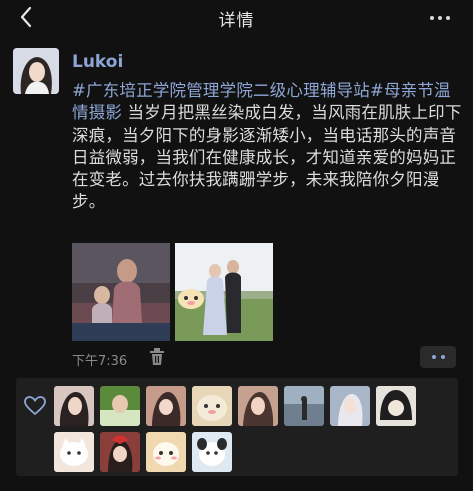 Image resolution: width=473 pixels, height=491 pixels. Describe the element at coordinates (224, 292) in the screenshot. I see `photo-two-women-outdoor` at that location.